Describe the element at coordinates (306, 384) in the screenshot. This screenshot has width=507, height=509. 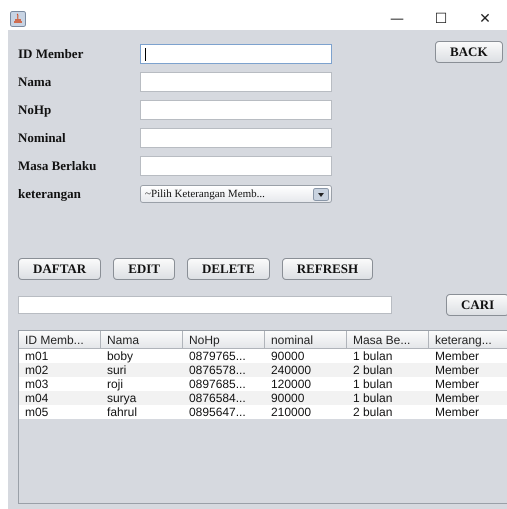
I see `table-cell: 120000` at that location.